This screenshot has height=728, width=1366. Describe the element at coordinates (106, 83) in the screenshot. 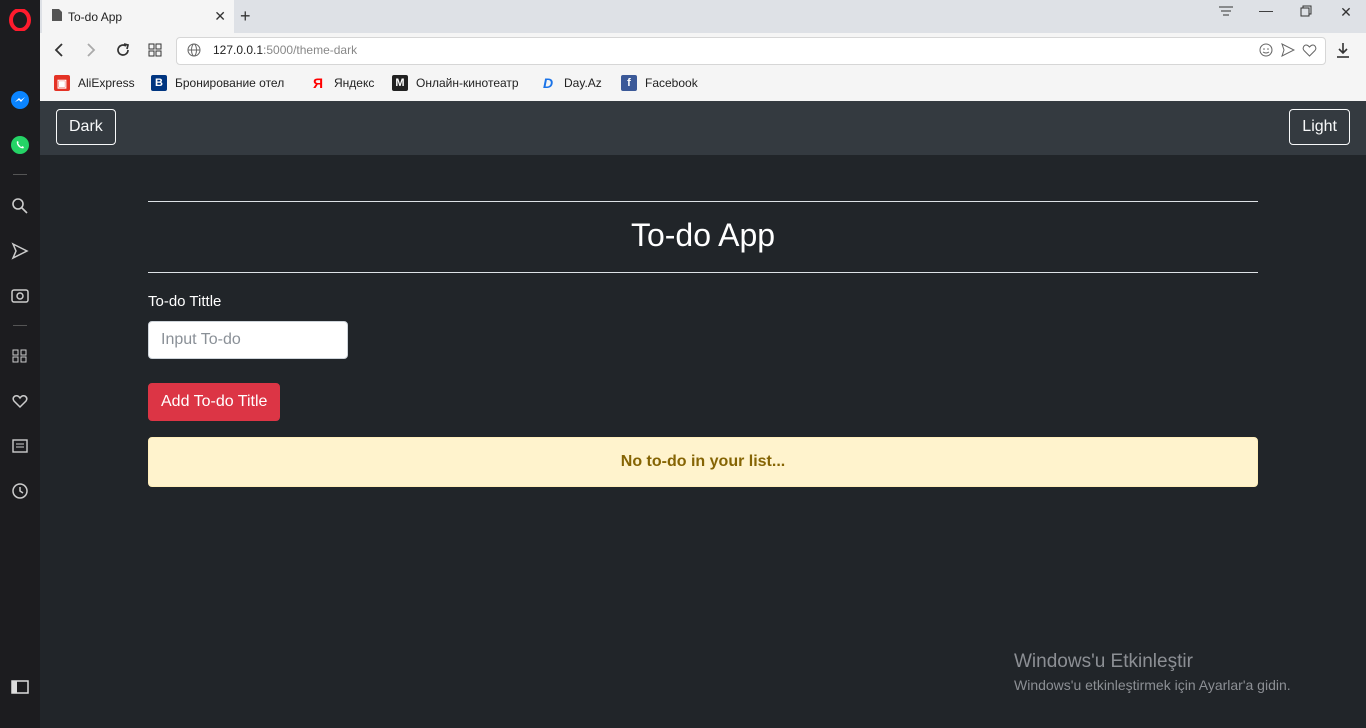

I see `bookmark-label: AliExpress` at that location.